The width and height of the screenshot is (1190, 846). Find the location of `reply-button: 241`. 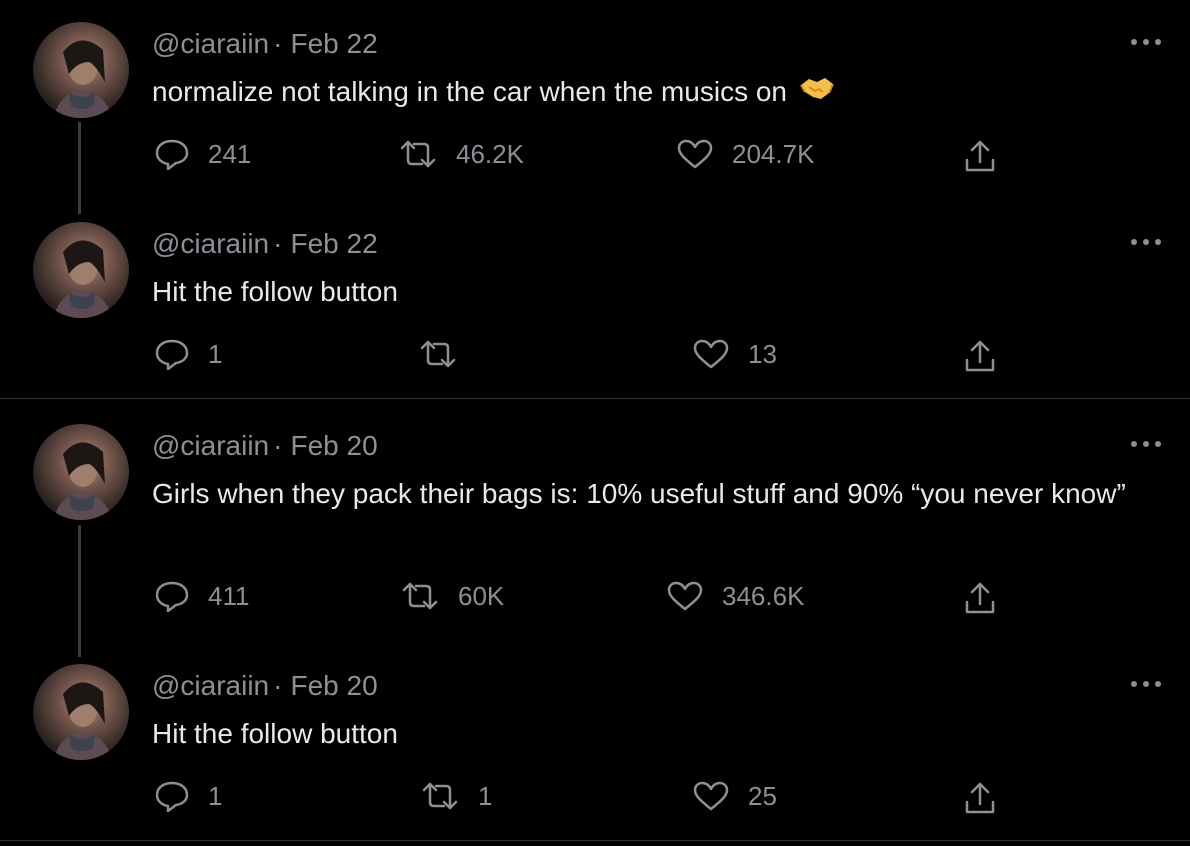

reply-button: 241 is located at coordinates (202, 154).